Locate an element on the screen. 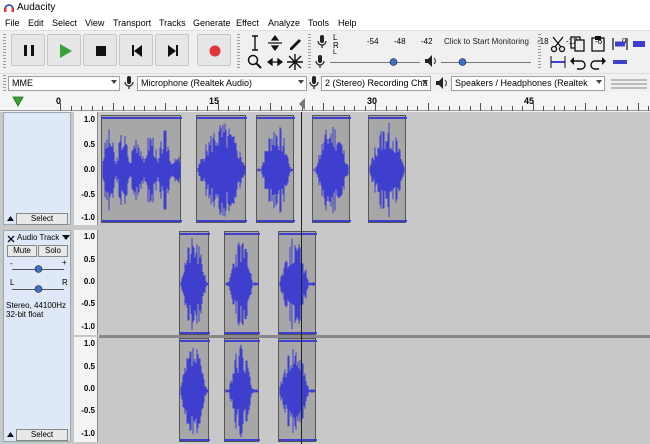  playback-volume-slider-track is located at coordinates (486, 62).